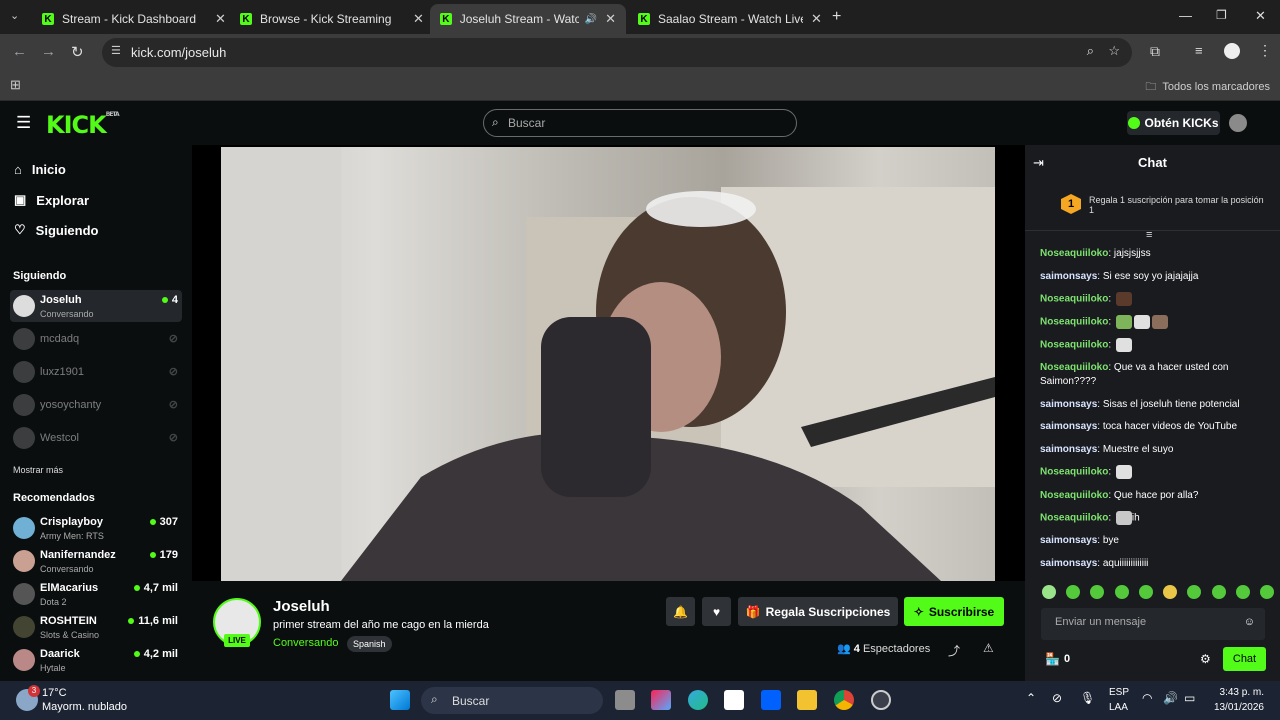  I want to click on bookmark-star-icon: ☆, so click(1114, 51).